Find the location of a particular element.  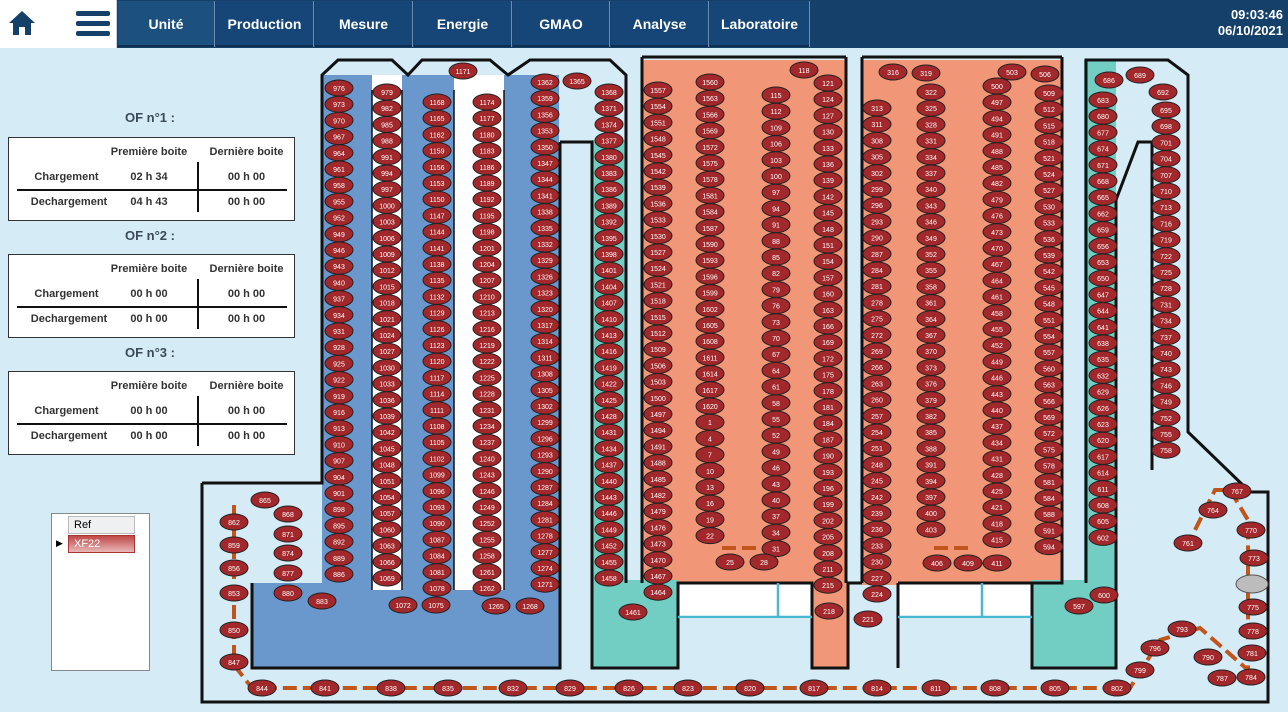

storage-box: 701 is located at coordinates (1166, 142).